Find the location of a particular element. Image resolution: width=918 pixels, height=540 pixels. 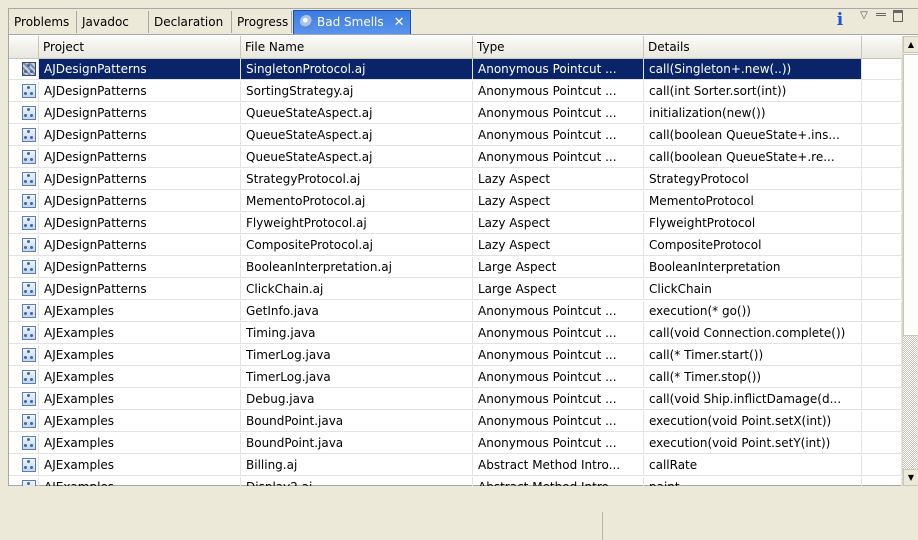

cell-file: QueueStateAspect.aj is located at coordinates (357, 157).